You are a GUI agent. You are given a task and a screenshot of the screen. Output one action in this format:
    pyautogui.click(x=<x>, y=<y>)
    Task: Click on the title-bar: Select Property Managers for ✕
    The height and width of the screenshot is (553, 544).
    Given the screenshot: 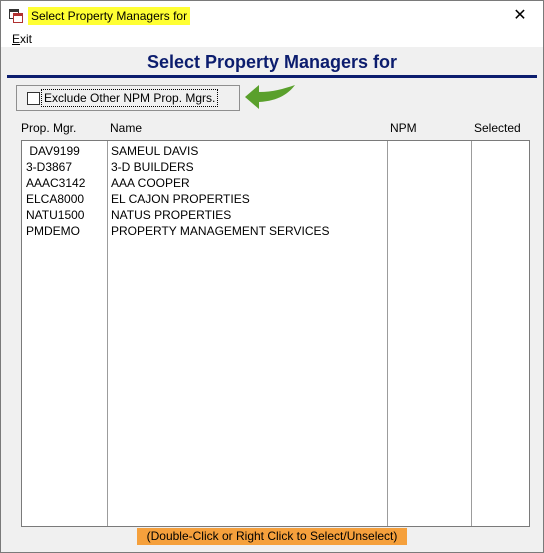 What is the action you would take?
    pyautogui.click(x=272, y=16)
    